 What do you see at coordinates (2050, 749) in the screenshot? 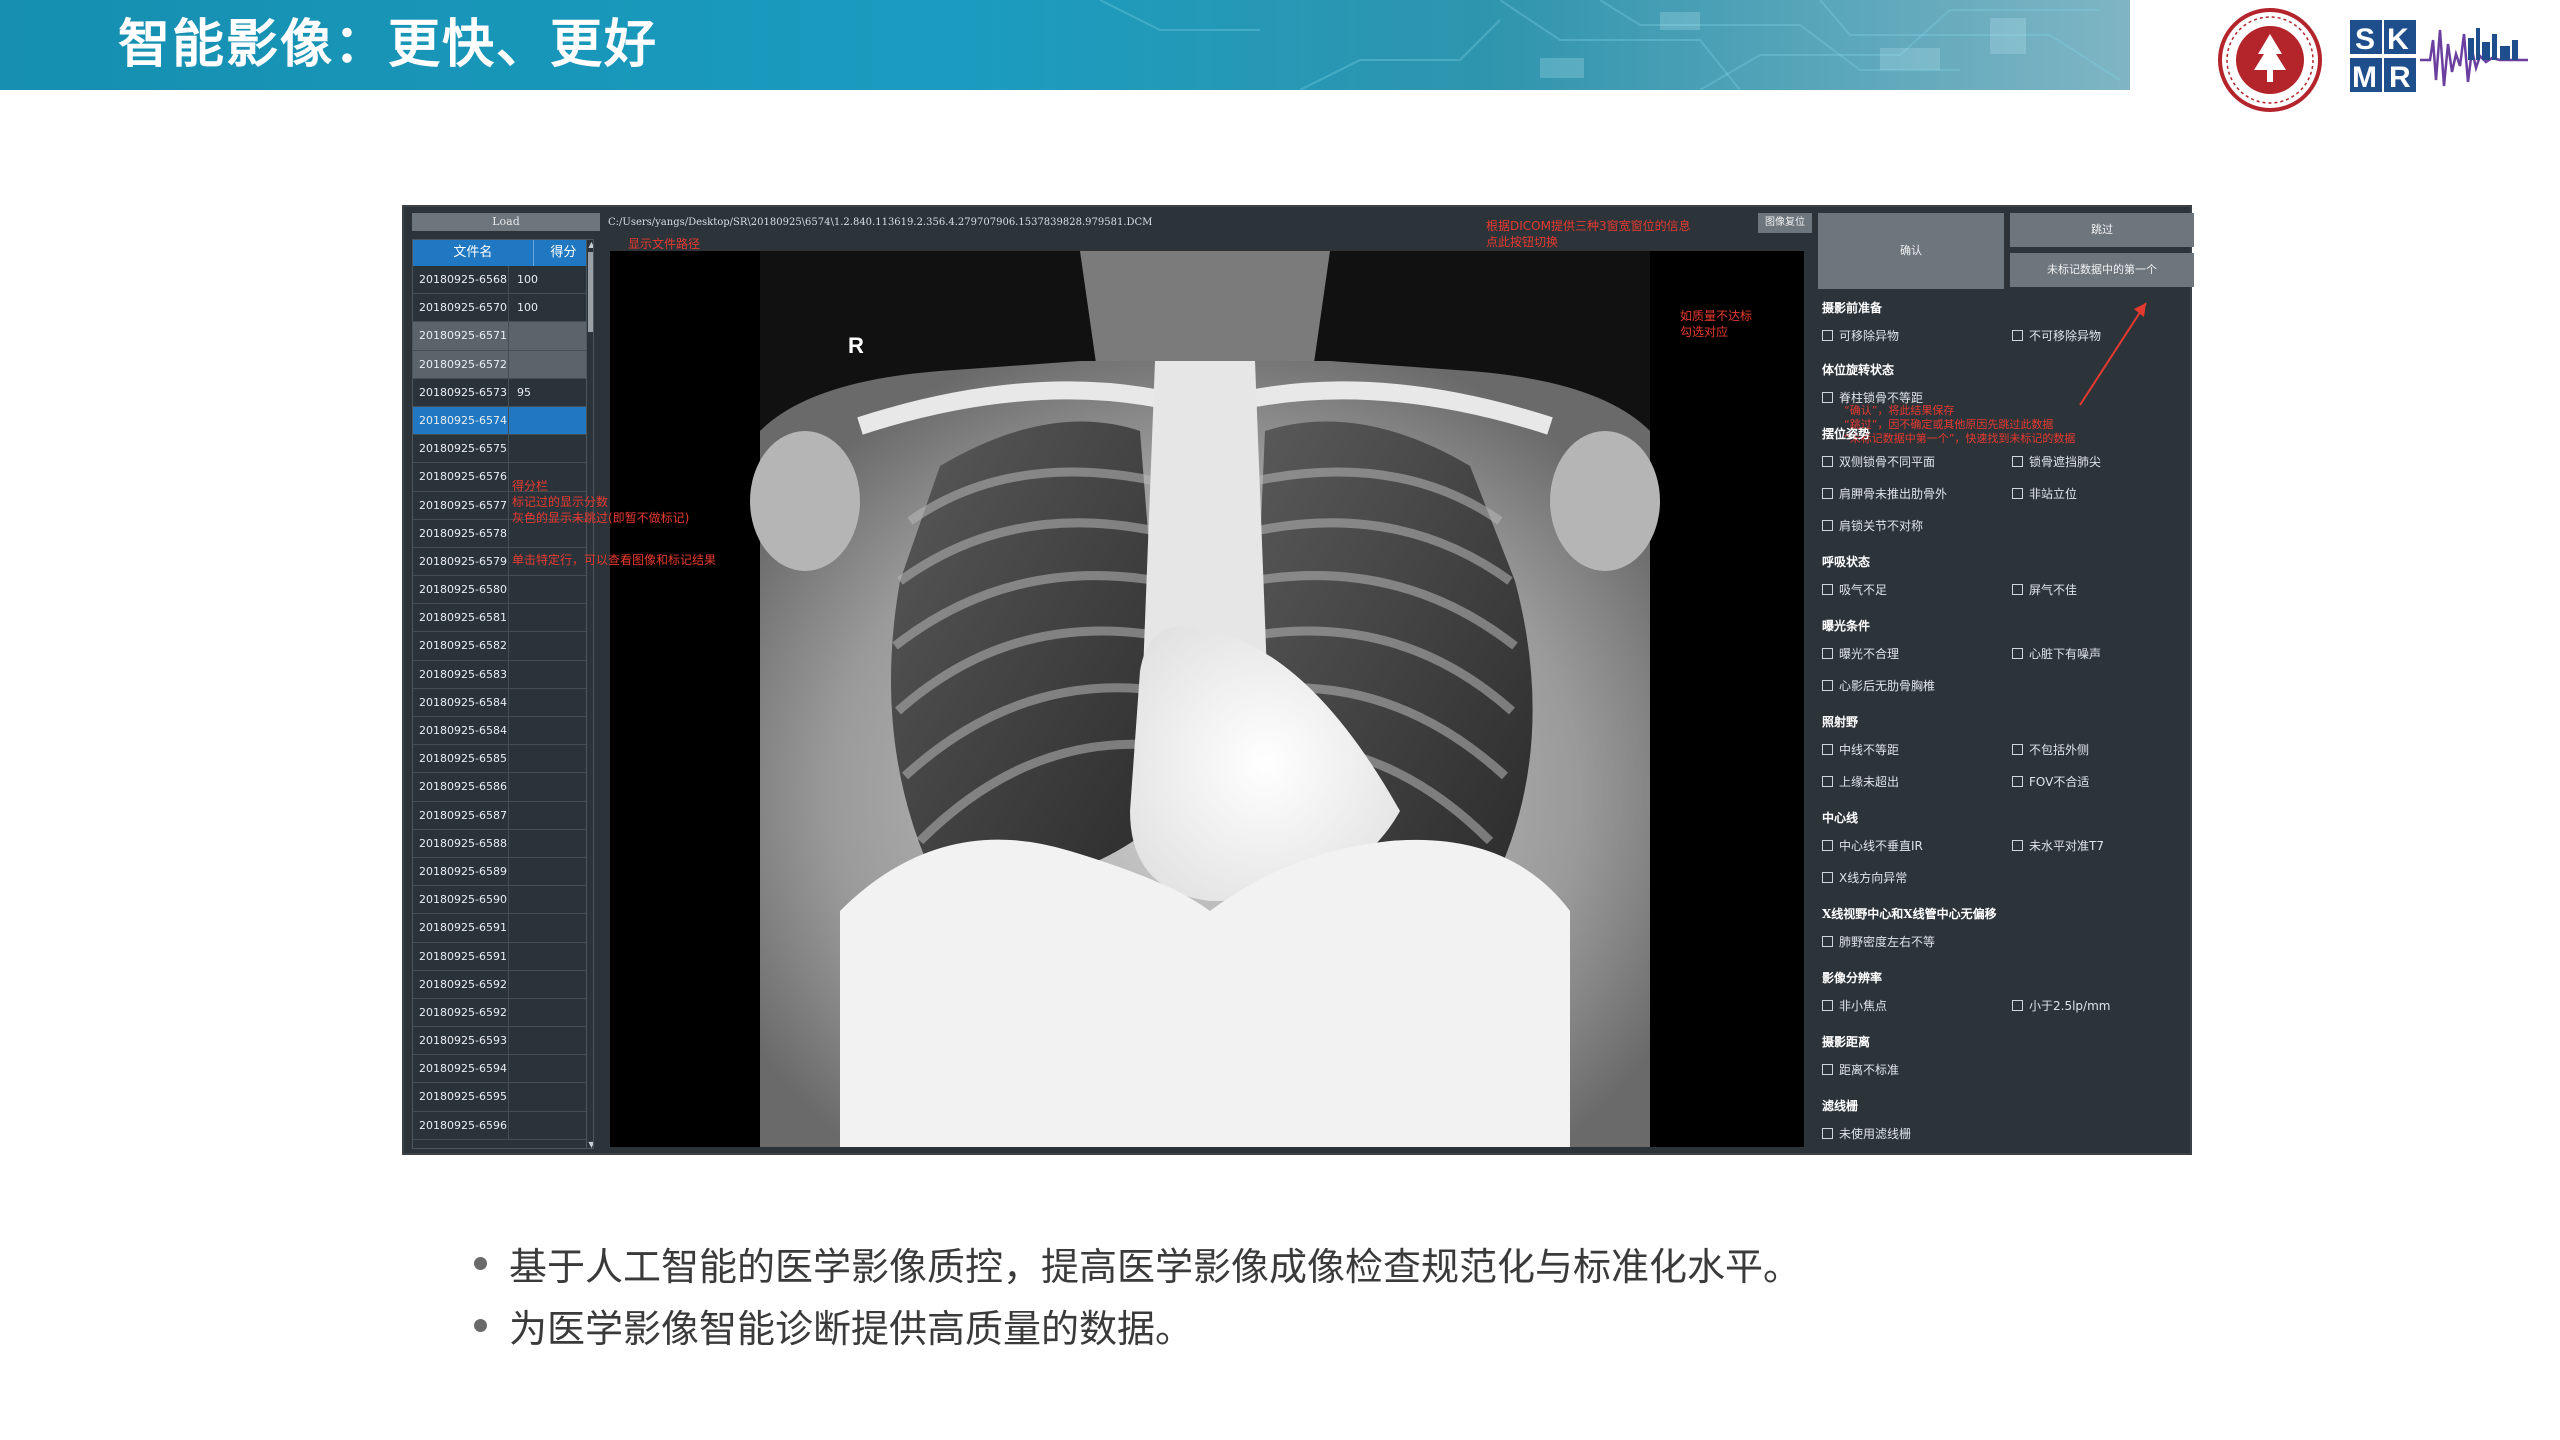
I see `check-lateral: 不包括外侧` at bounding box center [2050, 749].